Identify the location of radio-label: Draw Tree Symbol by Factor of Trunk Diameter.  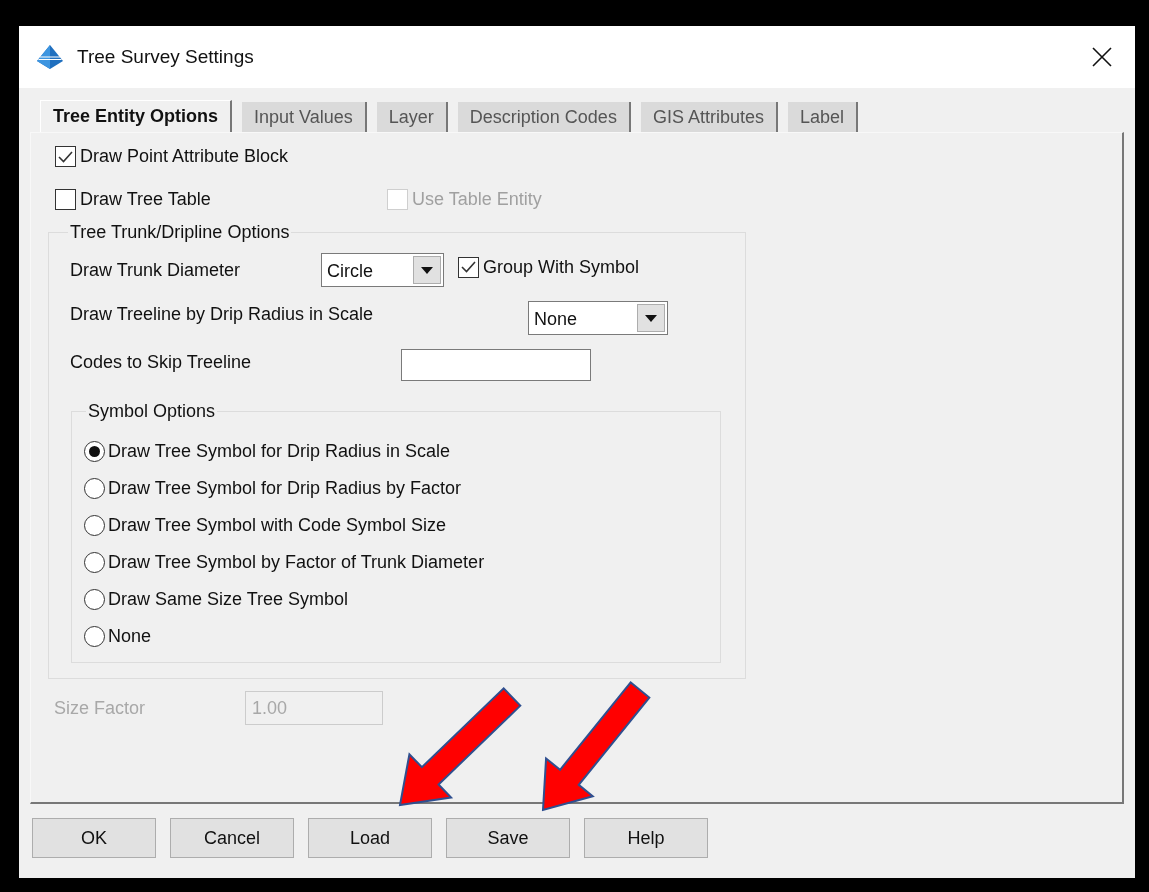
(296, 562).